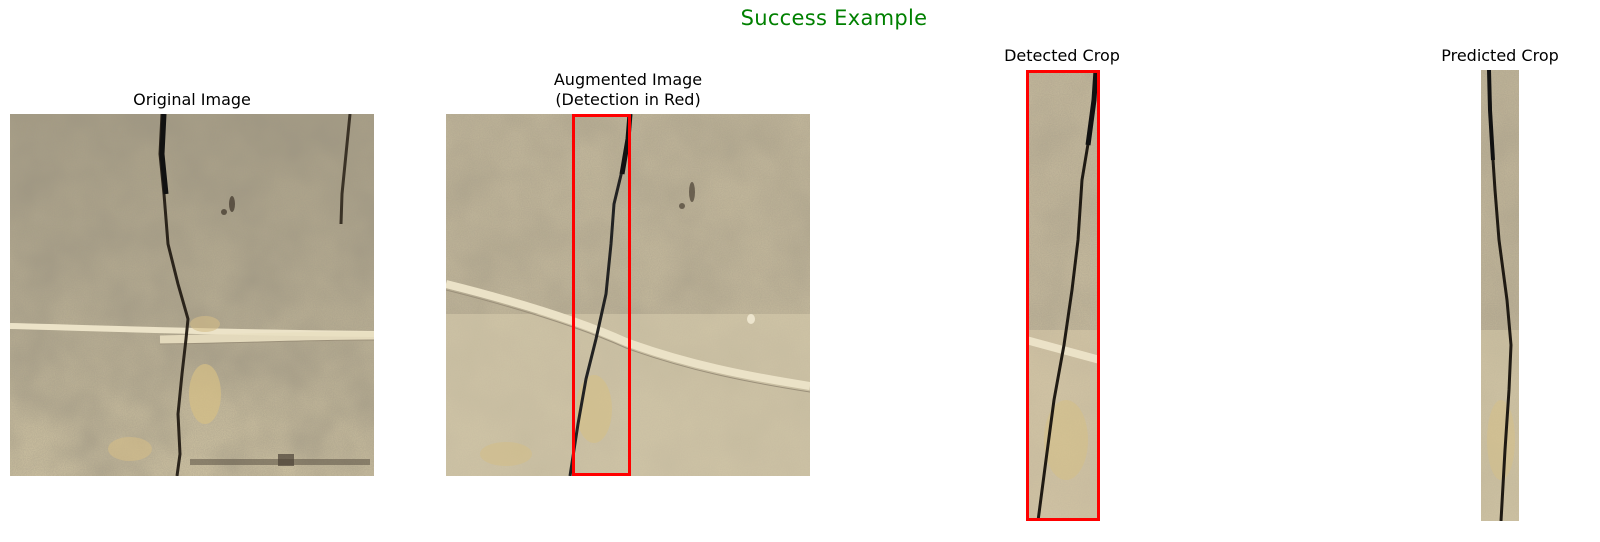 This screenshot has height=542, width=1600. Describe the element at coordinates (1500, 55) in the screenshot. I see `panel-title-predicted-crop: Predicted Crop` at that location.